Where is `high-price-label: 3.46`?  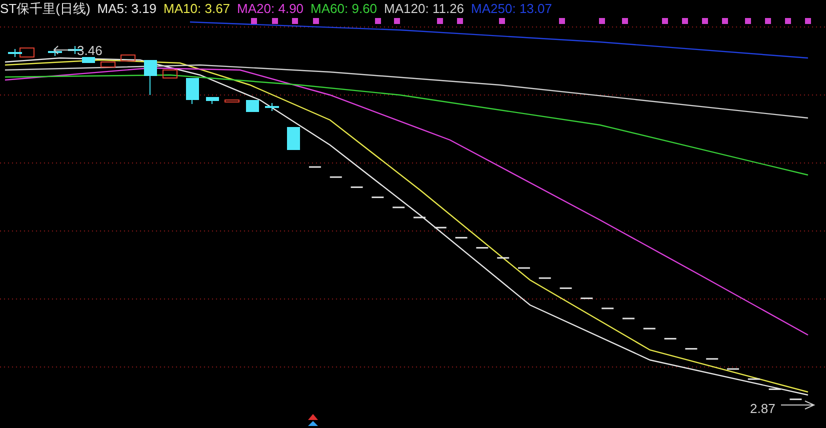 high-price-label: 3.46 is located at coordinates (89, 50).